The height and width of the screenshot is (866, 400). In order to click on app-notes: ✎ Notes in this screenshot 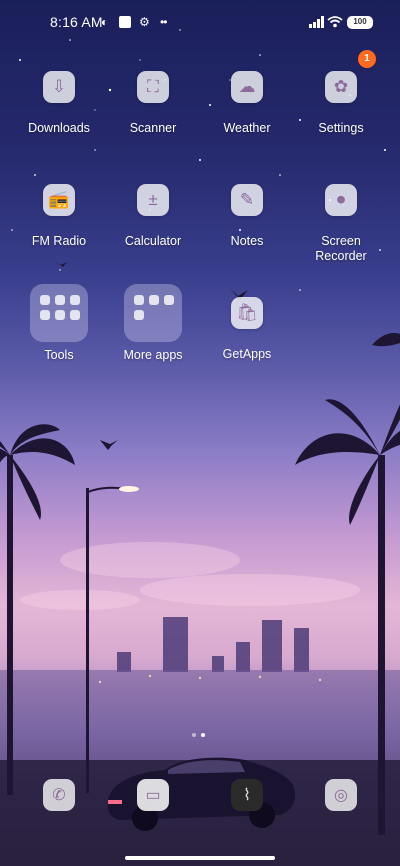, I will do `click(247, 216)`.